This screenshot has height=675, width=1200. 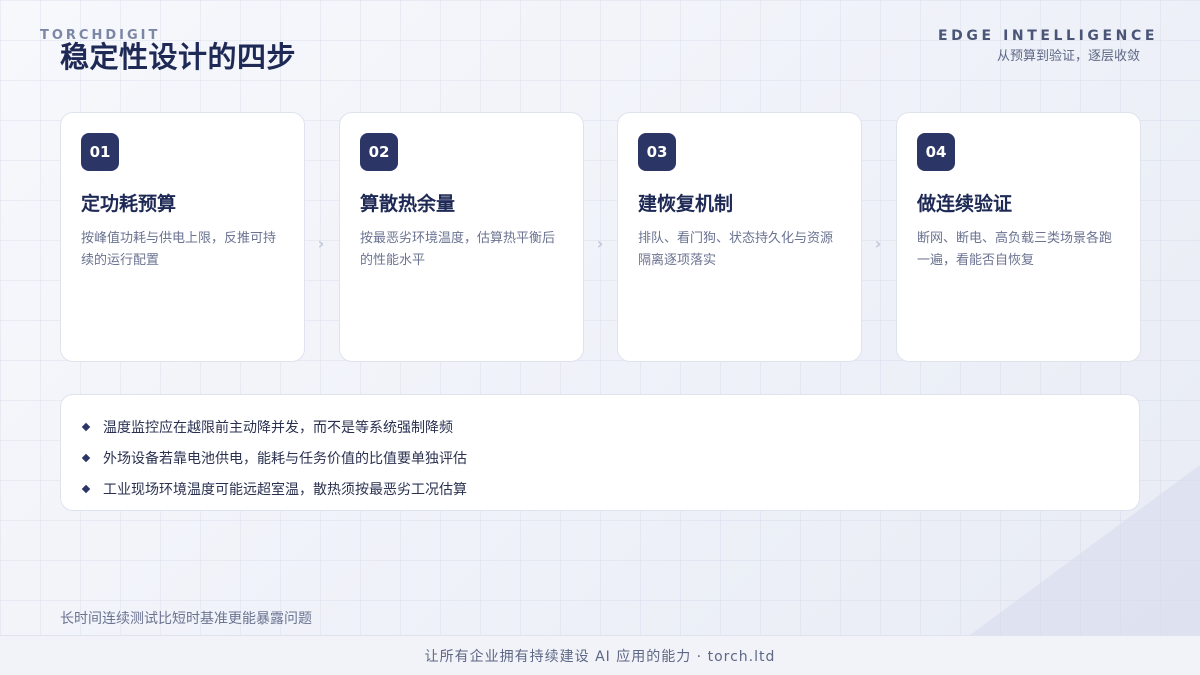 I want to click on step-card-4: 04 做连续验证 断网、断电、高负载三类场景各跑一遍，看能否自恢复, so click(x=1018, y=237).